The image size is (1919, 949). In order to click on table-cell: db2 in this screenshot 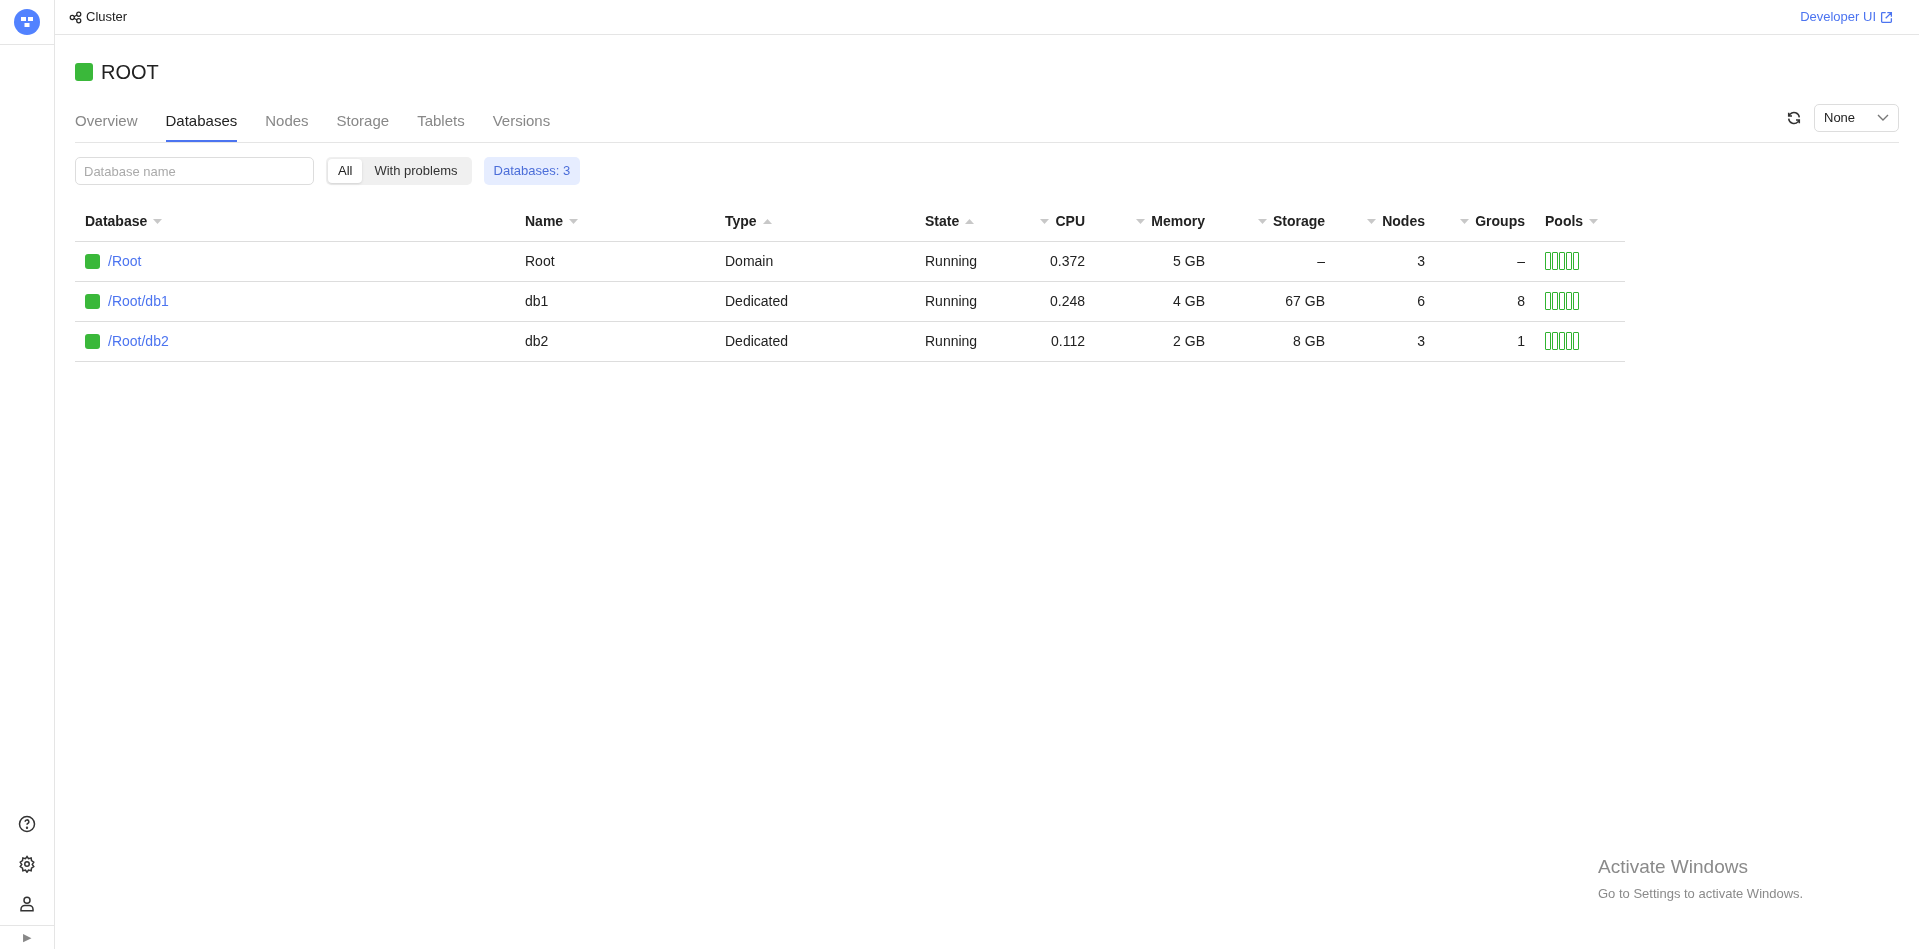, I will do `click(615, 341)`.